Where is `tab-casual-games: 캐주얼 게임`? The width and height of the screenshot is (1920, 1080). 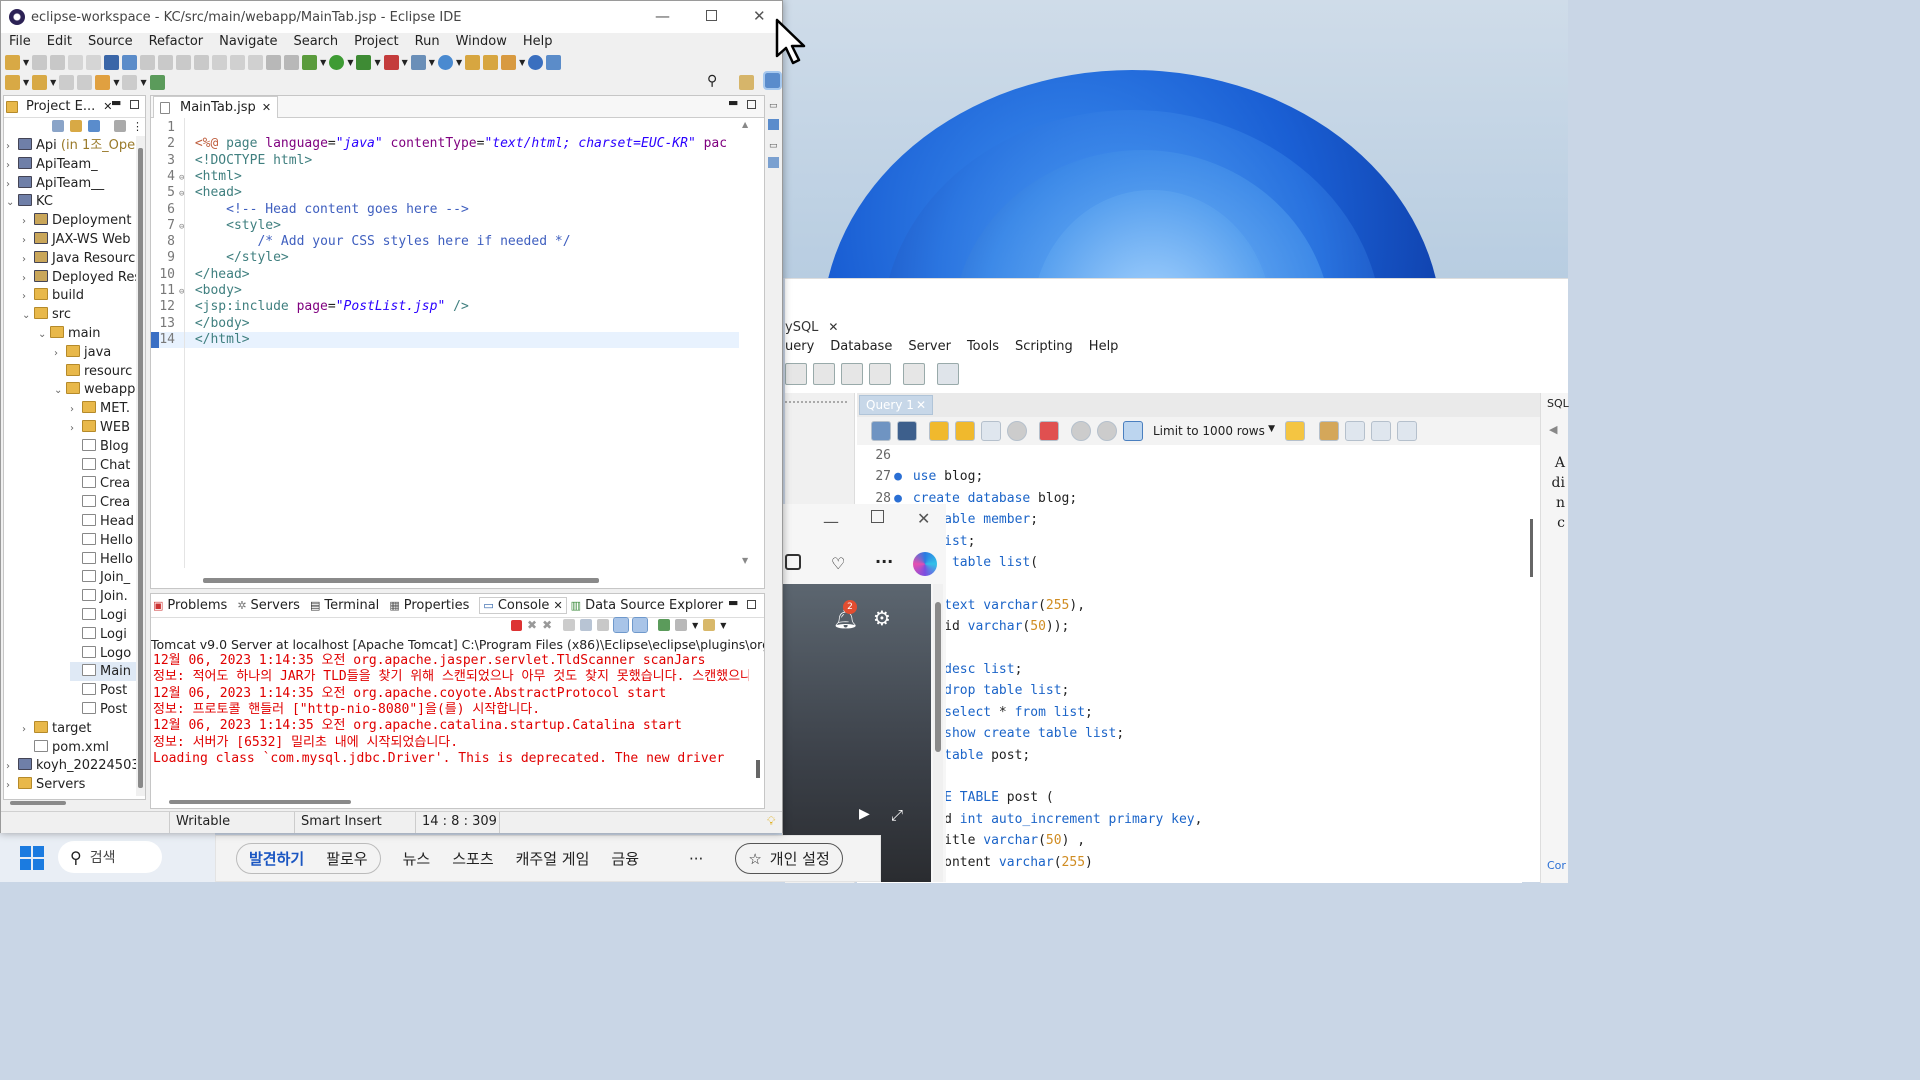 tab-casual-games: 캐주얼 게임 is located at coordinates (553, 858).